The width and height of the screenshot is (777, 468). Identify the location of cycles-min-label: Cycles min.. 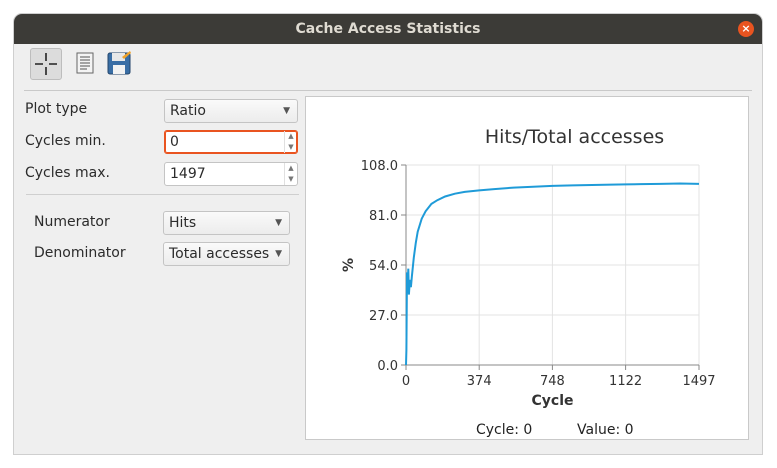
(65, 141).